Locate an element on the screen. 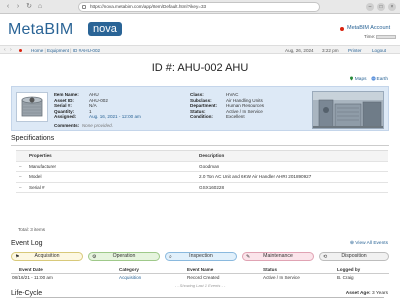 The height and width of the screenshot is (300, 400). status-label: Status: is located at coordinates (198, 111).